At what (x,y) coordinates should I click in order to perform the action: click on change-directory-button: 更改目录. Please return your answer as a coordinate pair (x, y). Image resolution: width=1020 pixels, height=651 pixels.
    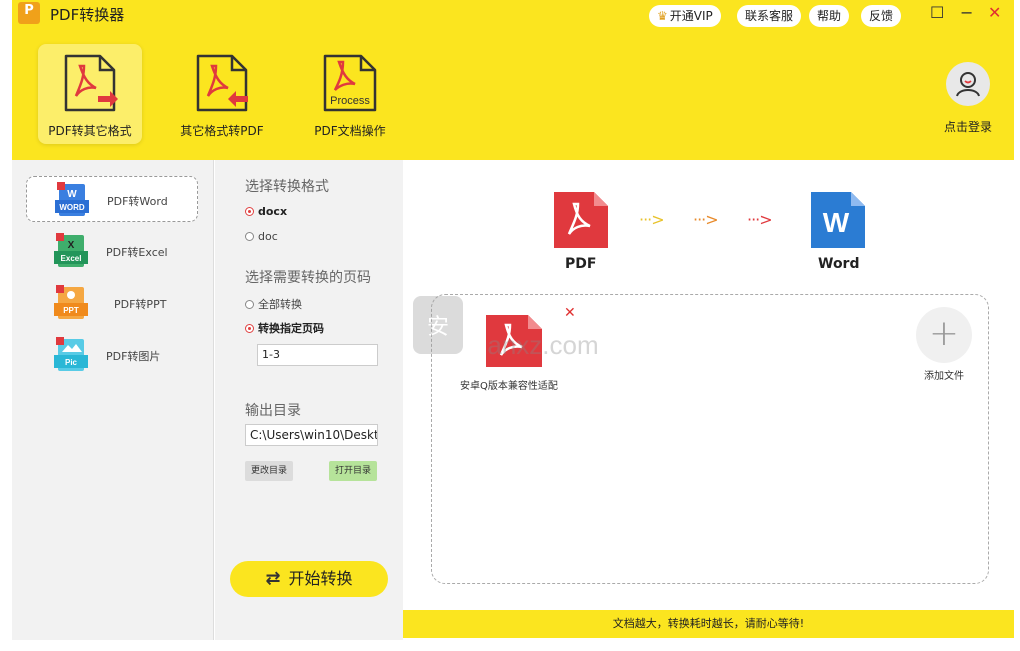
    Looking at the image, I should click on (269, 471).